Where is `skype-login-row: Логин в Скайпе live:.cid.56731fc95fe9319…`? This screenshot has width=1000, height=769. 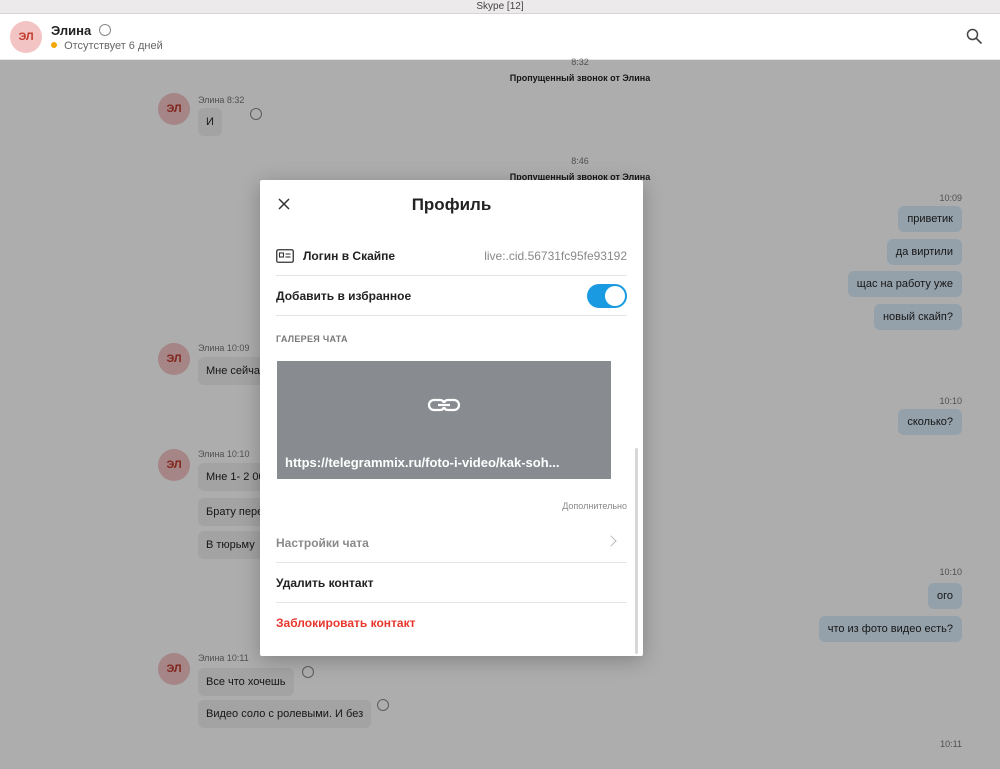
skype-login-row: Логин в Скайпе live:.cid.56731fc95fe9319… is located at coordinates (451, 256).